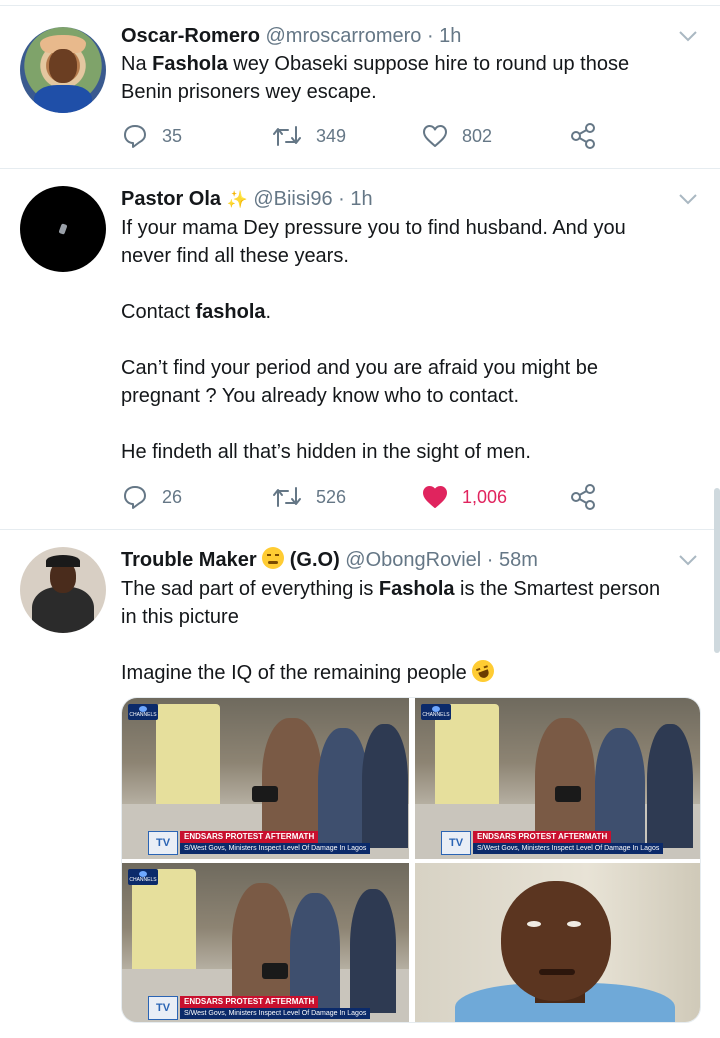 This screenshot has height=1038, width=720. Describe the element at coordinates (189, 560) in the screenshot. I see `display-name: Trouble Maker` at that location.